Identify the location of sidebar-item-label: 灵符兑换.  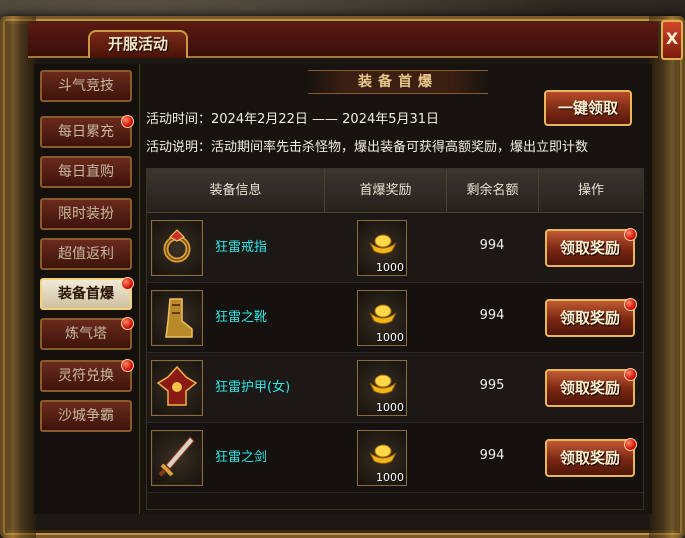
(86, 376).